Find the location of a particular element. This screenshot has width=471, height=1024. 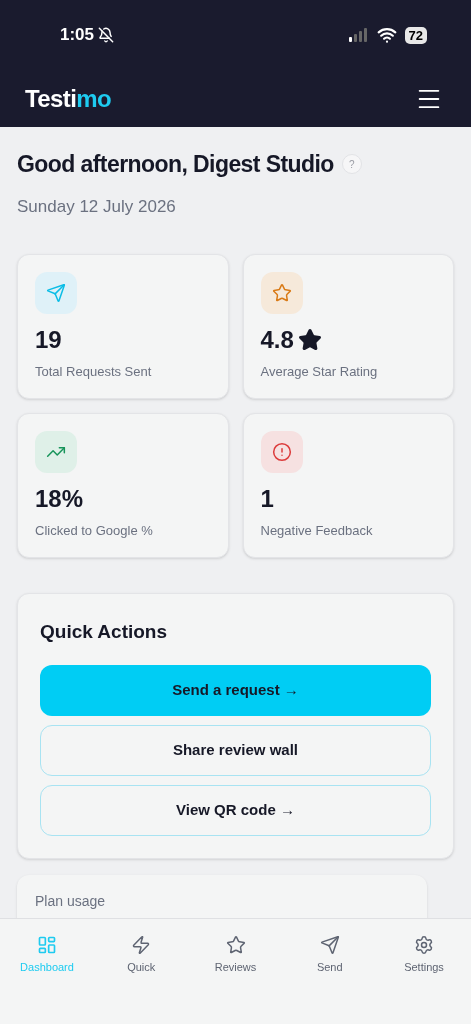

stat-value: 18% is located at coordinates (59, 499).